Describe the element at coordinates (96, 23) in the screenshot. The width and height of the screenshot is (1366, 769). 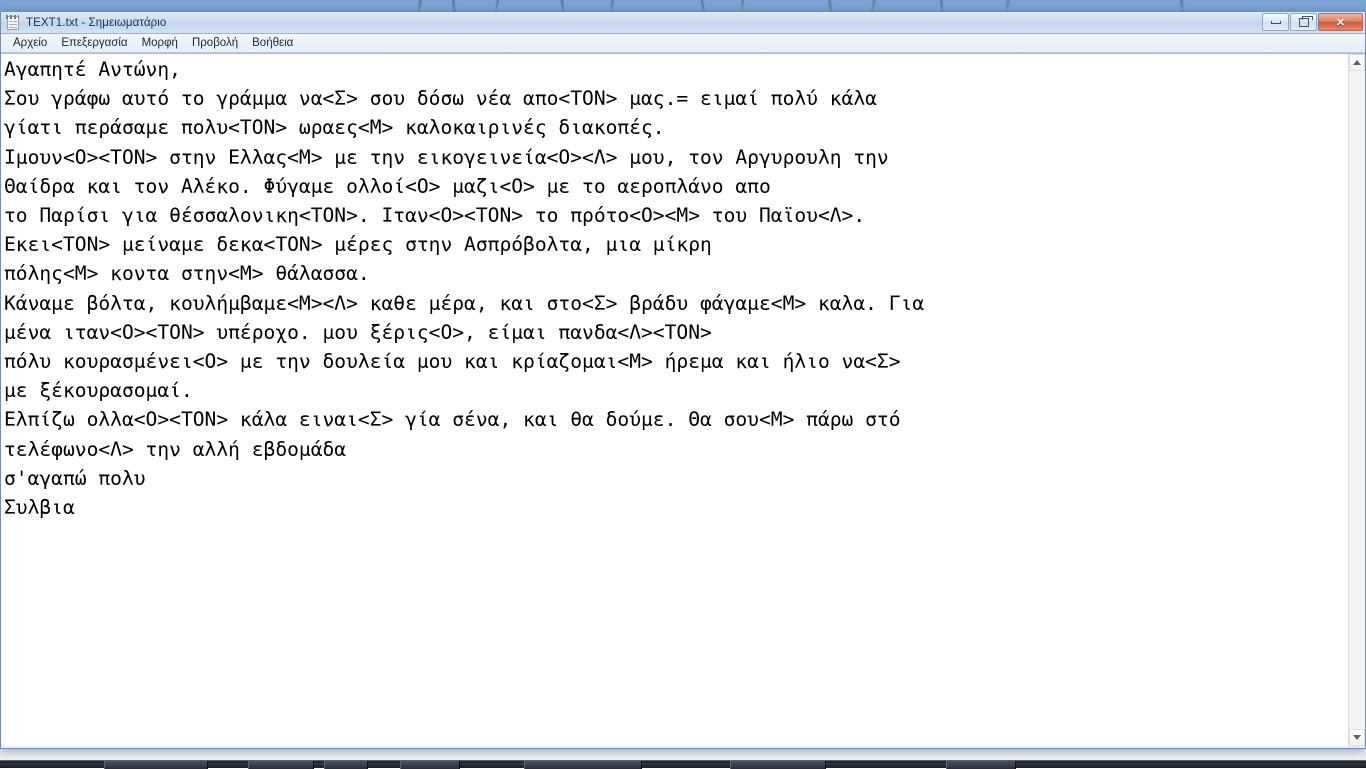
I see `window-title: TEXT1.txt - Σημειωματάριο` at that location.